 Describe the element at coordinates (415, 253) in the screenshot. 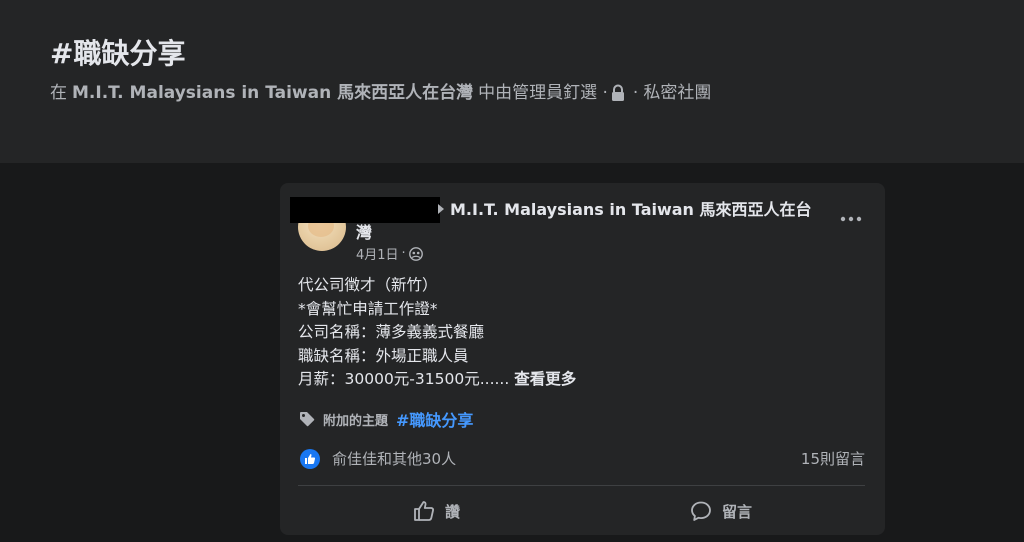

I see `group-members-icon` at that location.